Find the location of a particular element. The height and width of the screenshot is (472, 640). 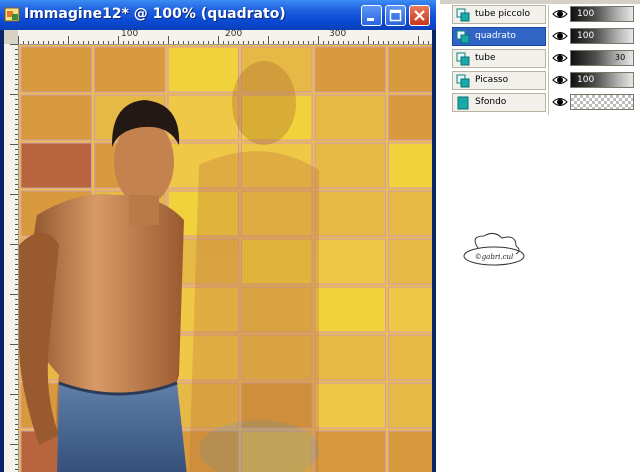

app-icon is located at coordinates (12, 14).